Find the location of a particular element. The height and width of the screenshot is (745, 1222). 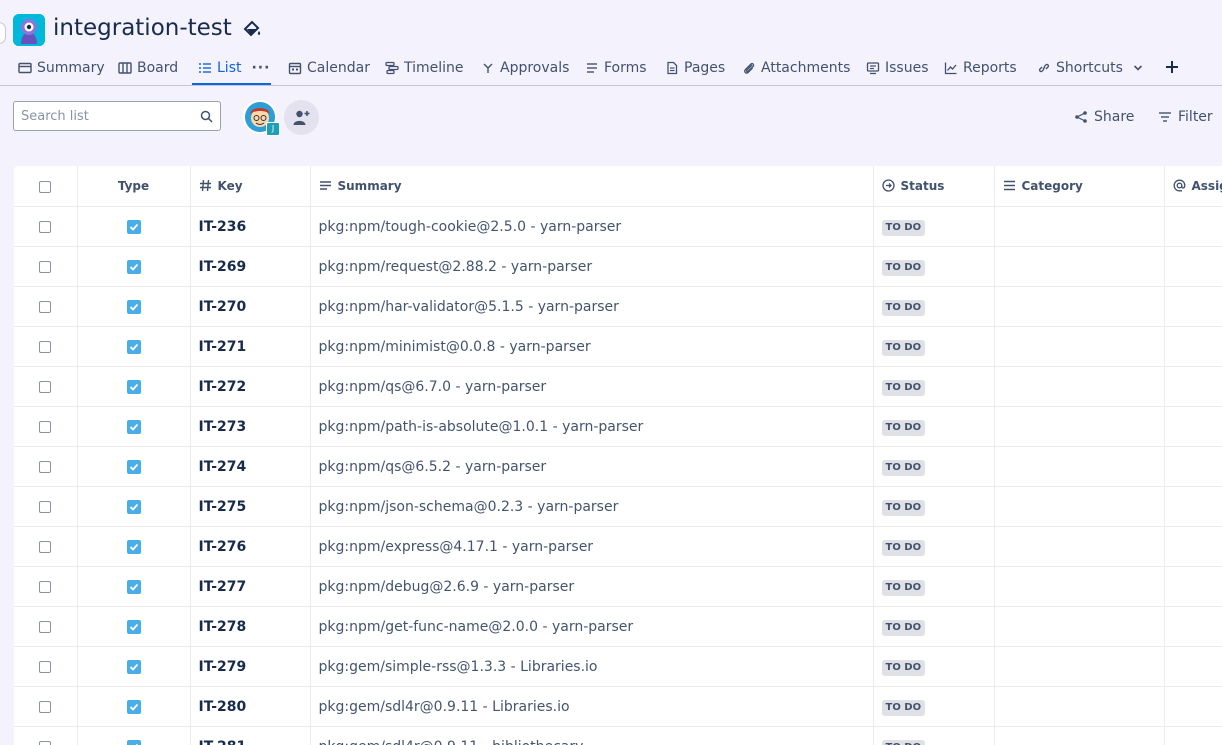

issue-key: IT-272 is located at coordinates (250, 386).